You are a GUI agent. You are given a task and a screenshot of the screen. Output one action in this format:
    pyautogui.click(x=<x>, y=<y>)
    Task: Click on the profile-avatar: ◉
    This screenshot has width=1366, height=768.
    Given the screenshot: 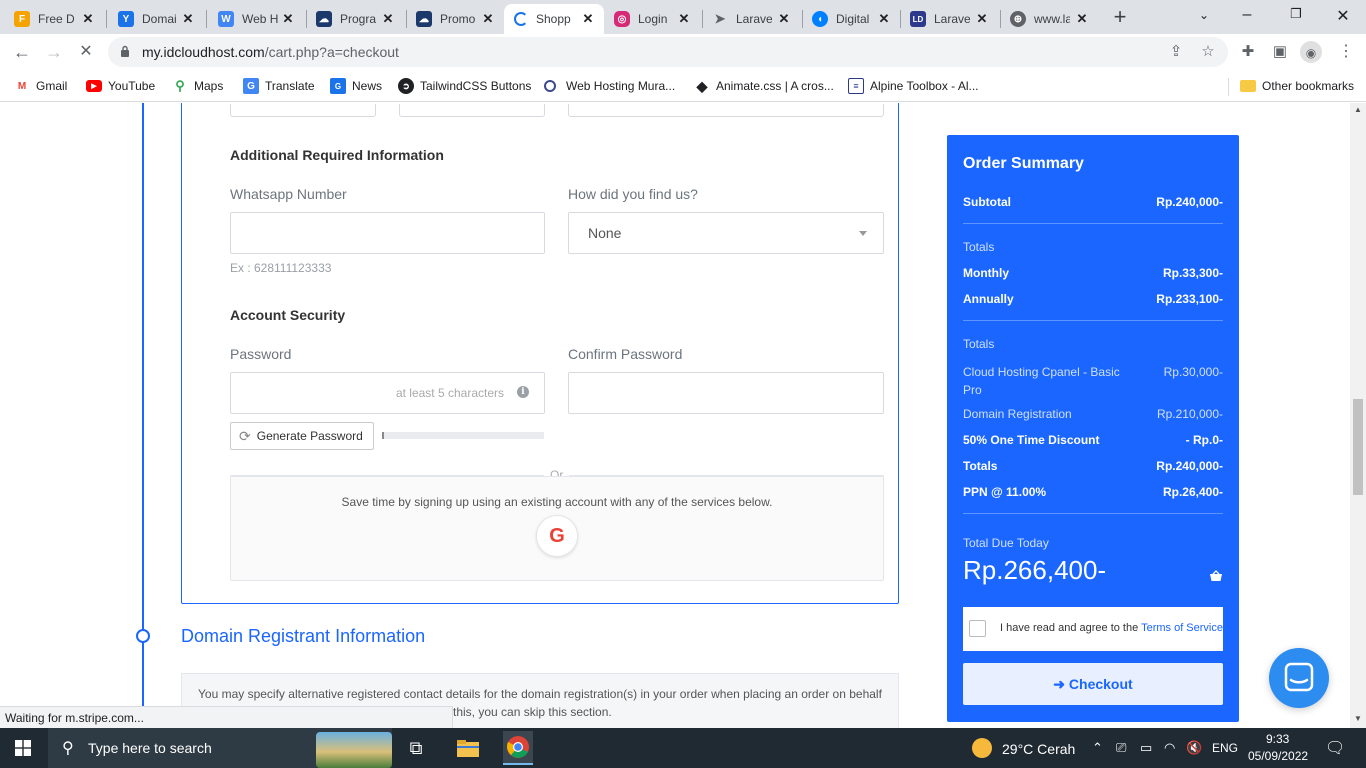 What is the action you would take?
    pyautogui.click(x=1311, y=52)
    